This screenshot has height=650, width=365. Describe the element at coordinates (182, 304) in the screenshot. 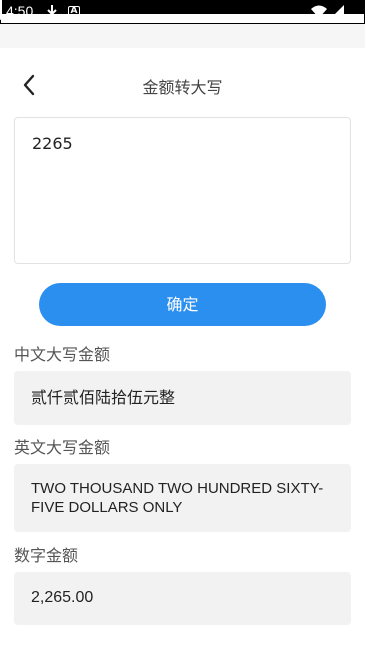

I see `confirm-button: 确定` at that location.